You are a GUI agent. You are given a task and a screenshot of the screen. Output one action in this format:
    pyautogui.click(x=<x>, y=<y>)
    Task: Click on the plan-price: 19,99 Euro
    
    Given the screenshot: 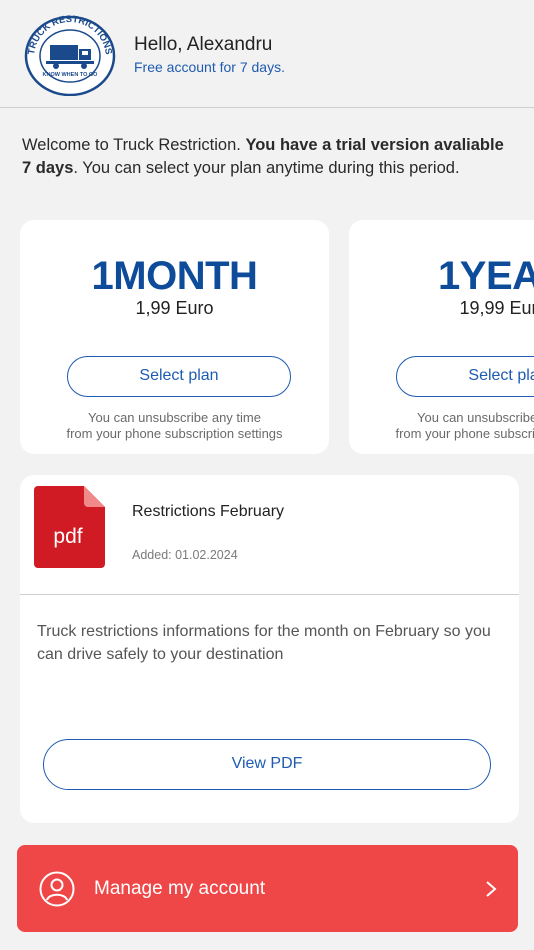 What is the action you would take?
    pyautogui.click(x=496, y=308)
    